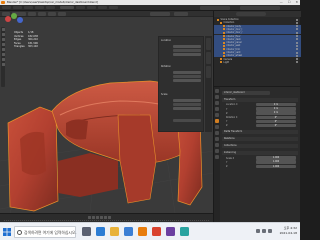 Image resolution: width=320 pixels, height=240 pixels. Describe the element at coordinates (217, 103) in the screenshot. I see `output-tab-icon` at that location.